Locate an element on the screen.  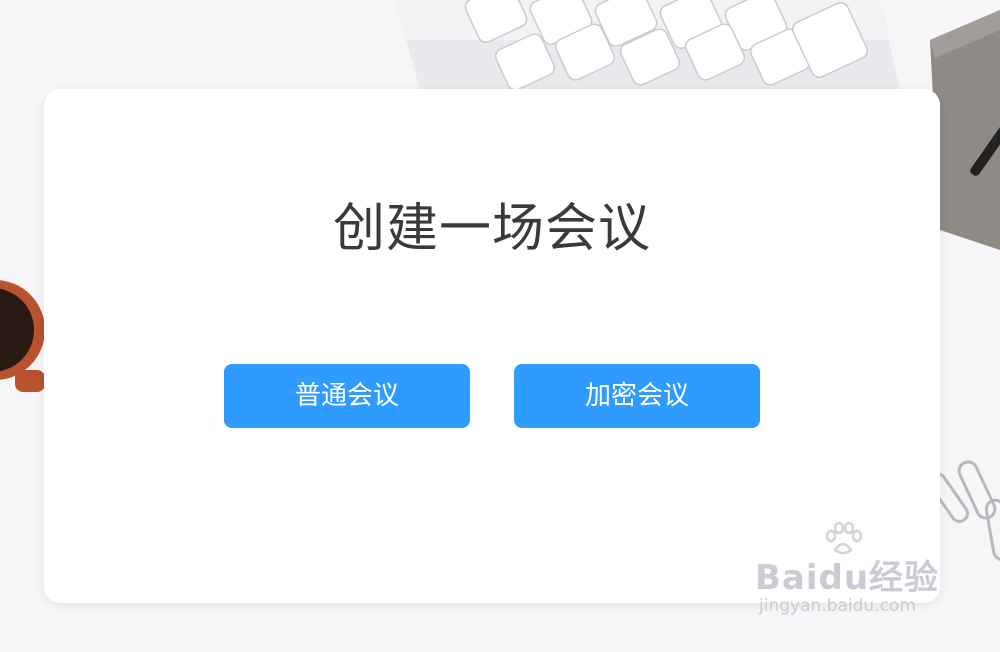
notebook-image is located at coordinates (965, 130).